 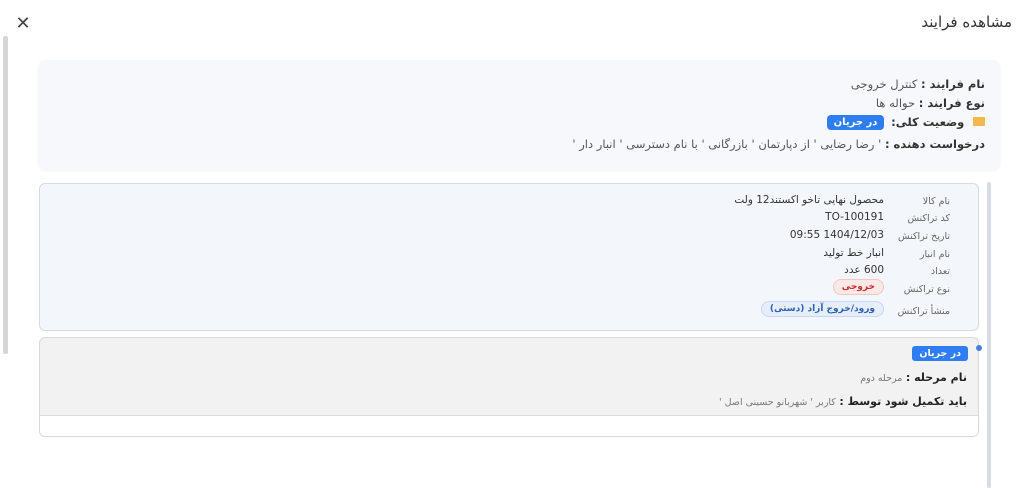 What do you see at coordinates (509, 271) in the screenshot?
I see `detail-row: تعداد 600 عدد` at bounding box center [509, 271].